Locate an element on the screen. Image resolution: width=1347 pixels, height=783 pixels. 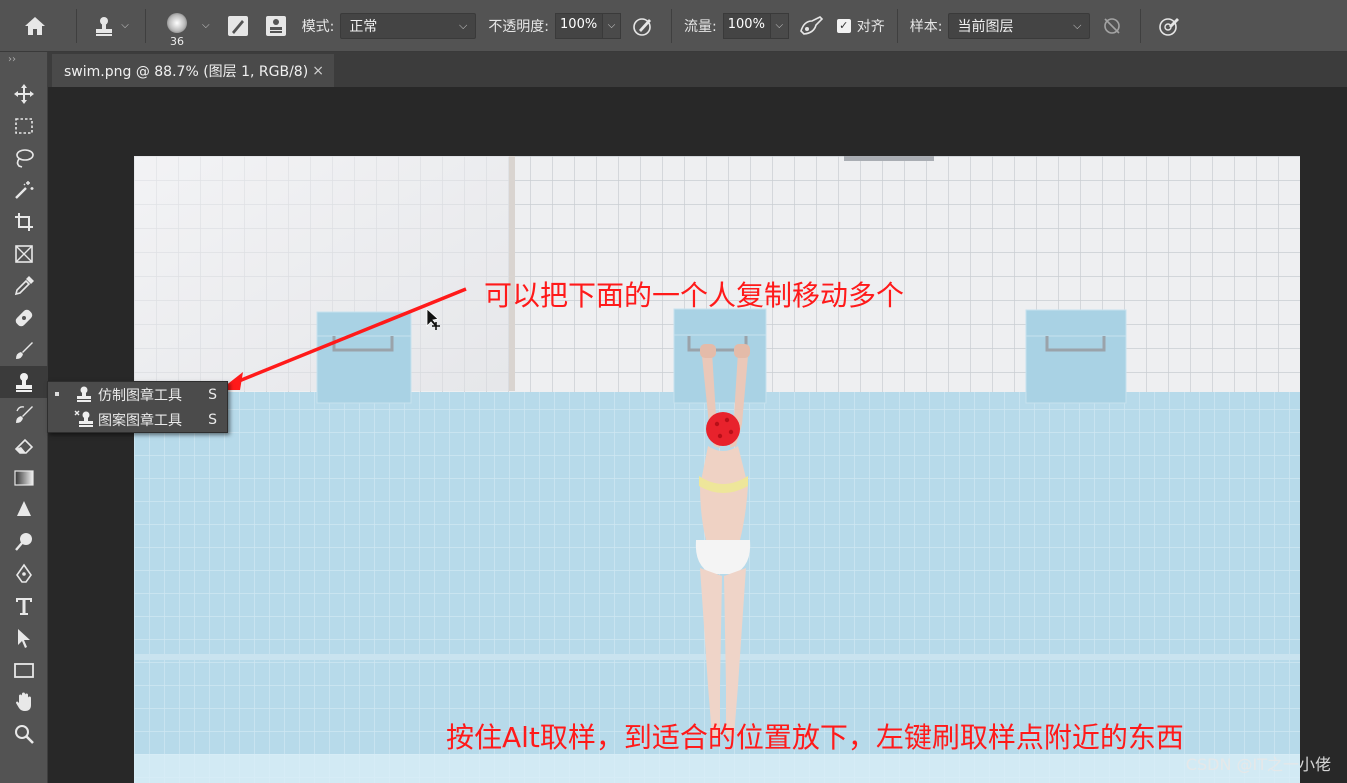
clone-stamp-icon is located at coordinates (84, 394).